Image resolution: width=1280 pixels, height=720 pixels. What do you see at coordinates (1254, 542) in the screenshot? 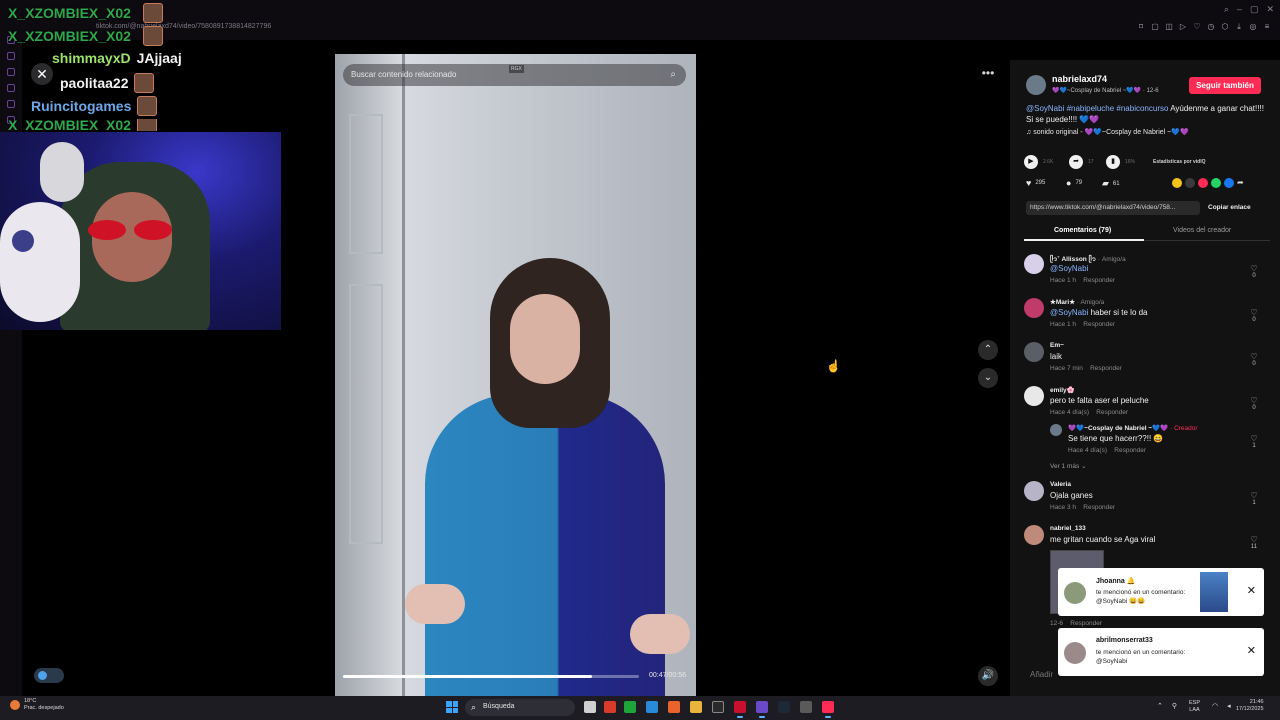
I see `comment-like: ♡ 11` at bounding box center [1254, 542].